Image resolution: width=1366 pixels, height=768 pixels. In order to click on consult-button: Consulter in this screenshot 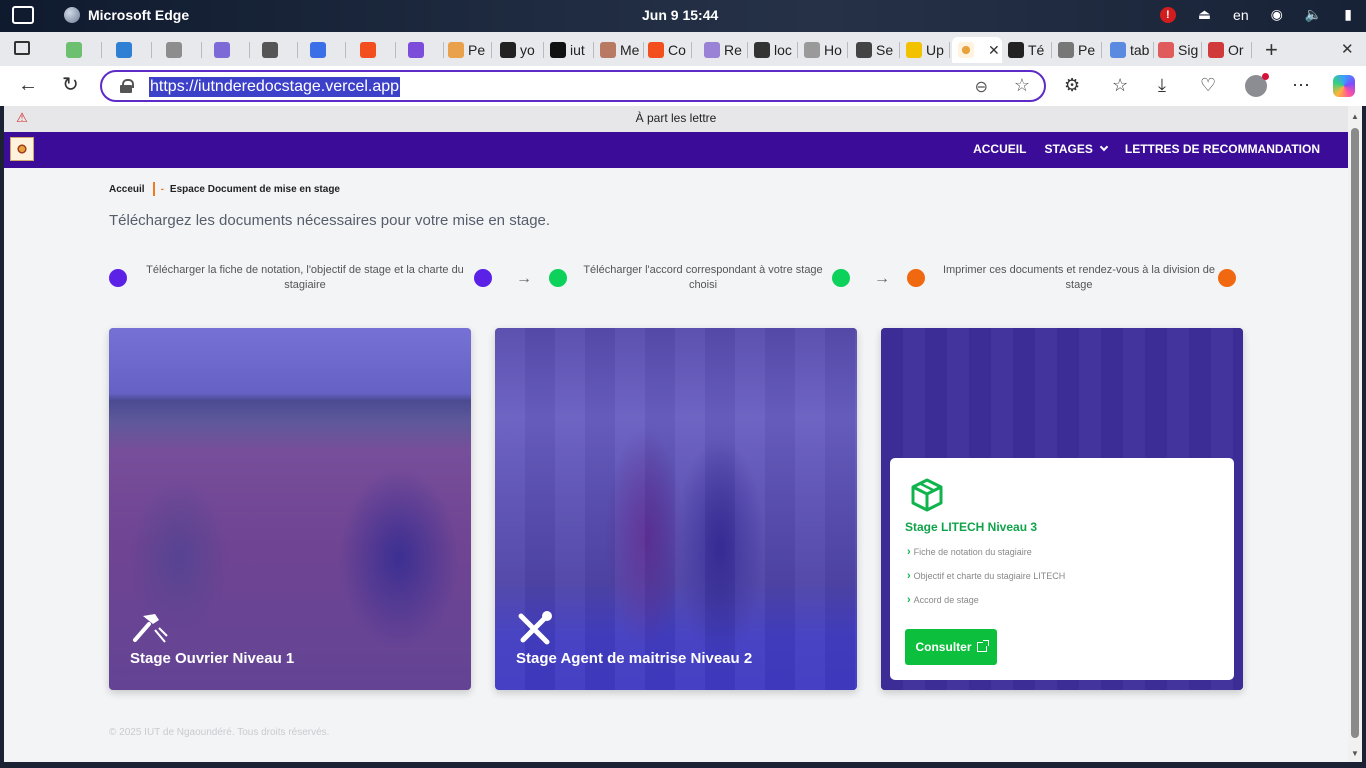, I will do `click(951, 647)`.